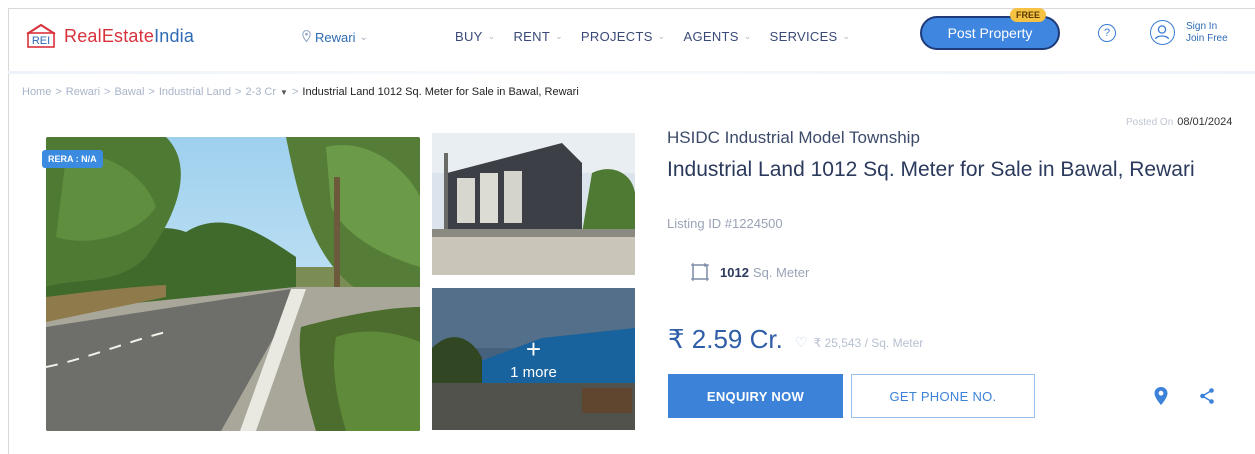 Image resolution: width=1255 pixels, height=454 pixels. I want to click on nav-label: BUY, so click(469, 36).